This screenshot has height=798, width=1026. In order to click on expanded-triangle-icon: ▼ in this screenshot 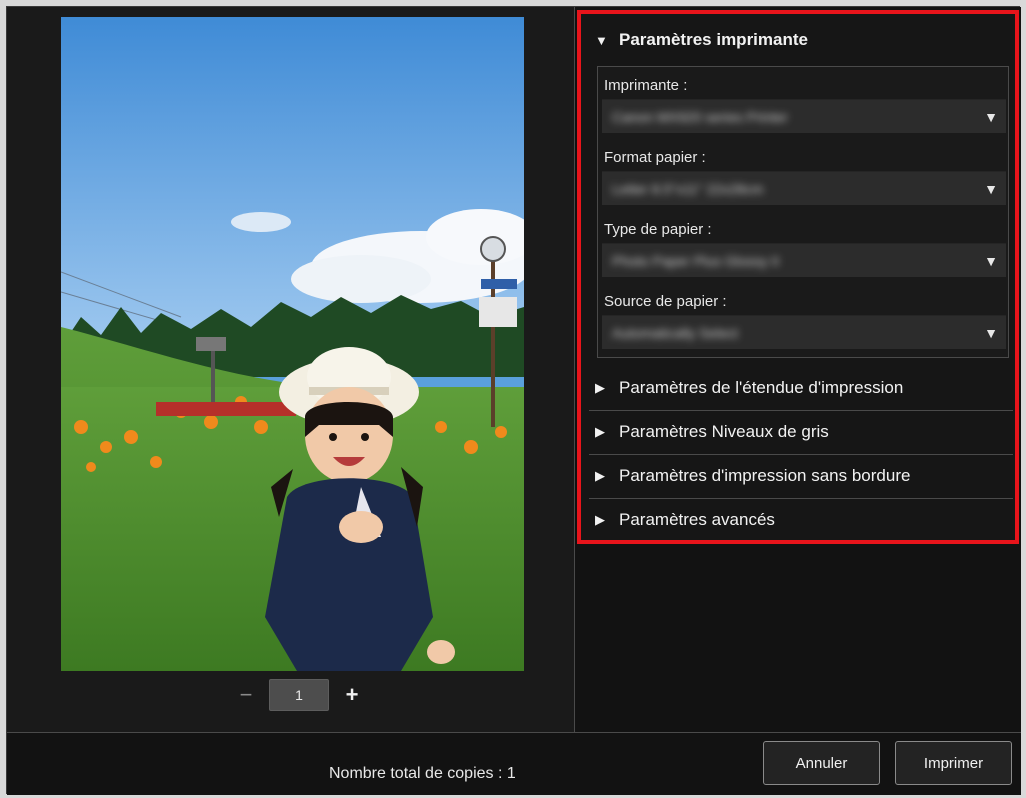, I will do `click(601, 40)`.